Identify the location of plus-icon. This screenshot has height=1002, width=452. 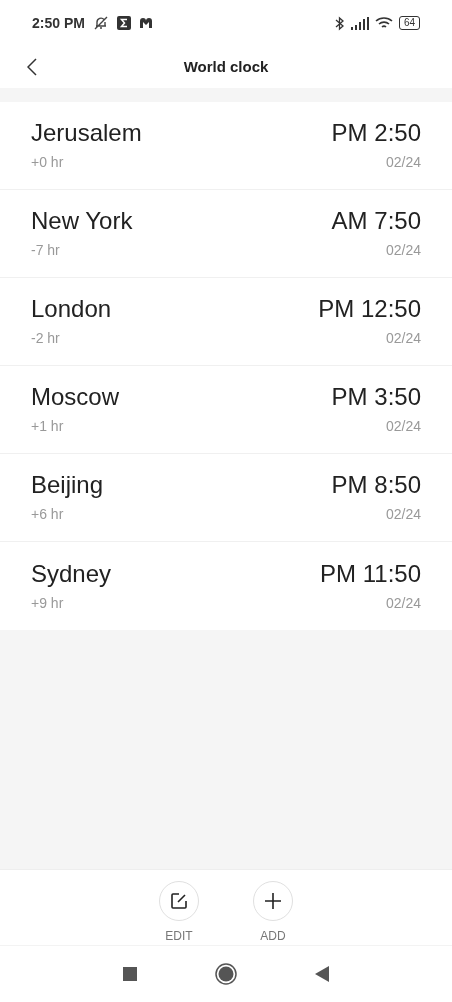
(273, 901).